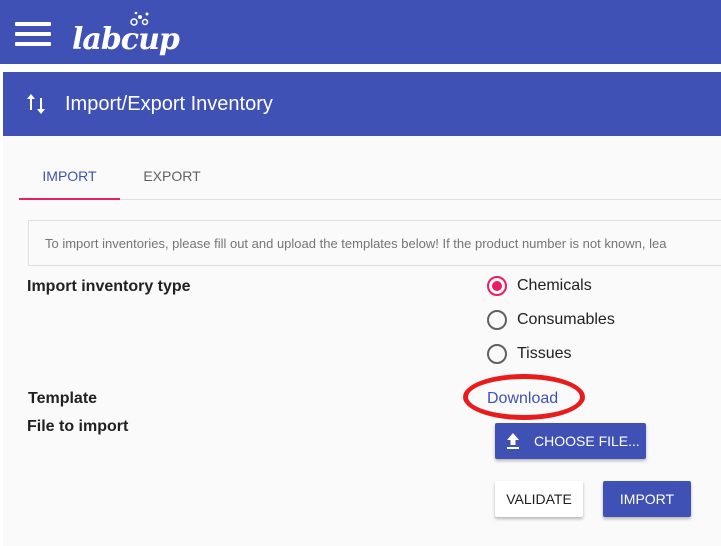  Describe the element at coordinates (126, 39) in the screenshot. I see `logo-text: labcup` at that location.